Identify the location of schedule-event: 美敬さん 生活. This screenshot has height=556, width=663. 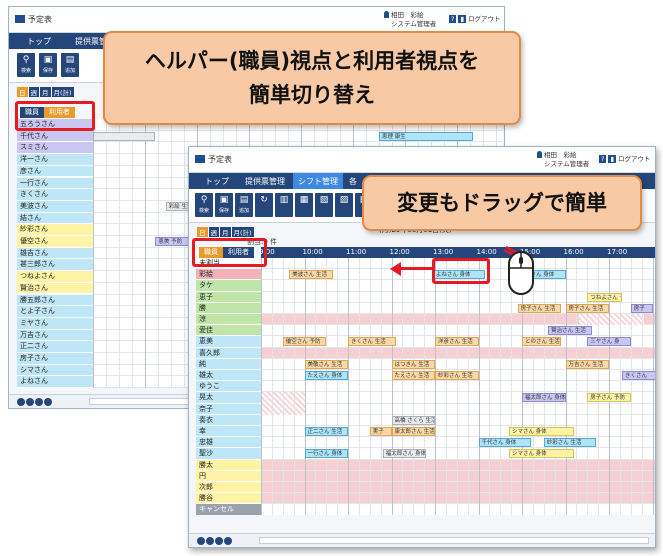
(326, 364).